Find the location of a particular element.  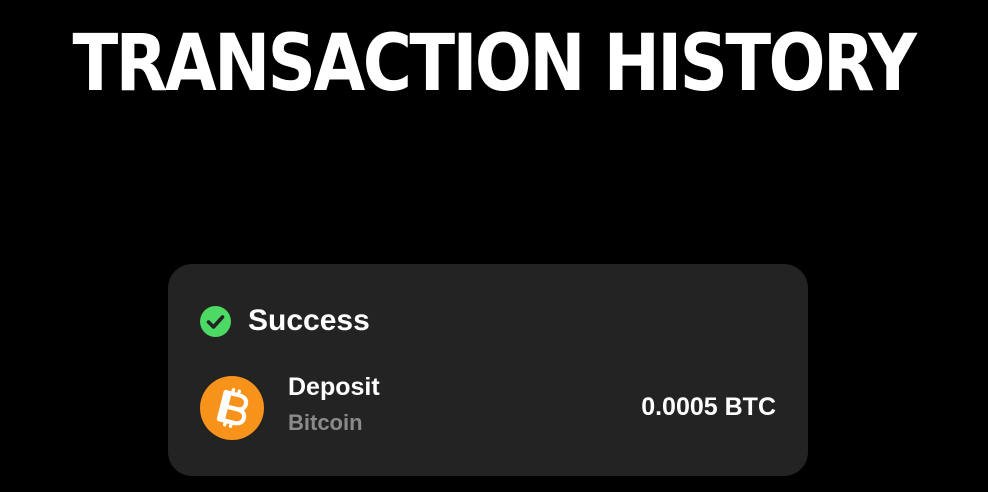

asset-name: Bitcoin is located at coordinates (325, 422).